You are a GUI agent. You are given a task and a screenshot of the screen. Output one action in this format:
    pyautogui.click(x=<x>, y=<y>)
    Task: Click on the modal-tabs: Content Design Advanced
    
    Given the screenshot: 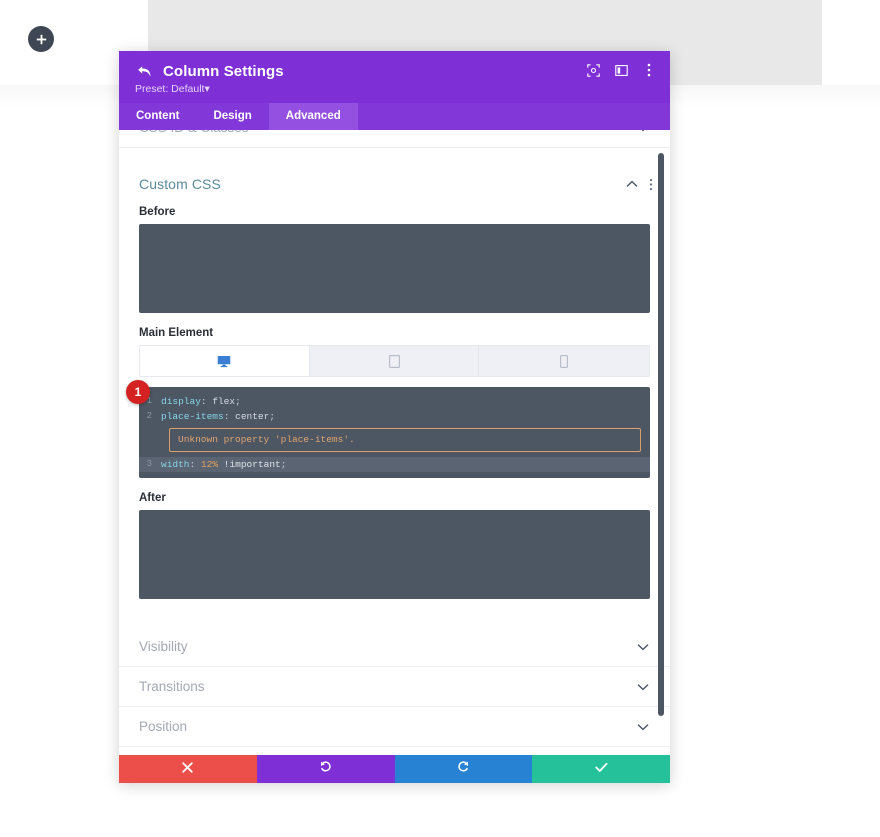 What is the action you would take?
    pyautogui.click(x=394, y=116)
    